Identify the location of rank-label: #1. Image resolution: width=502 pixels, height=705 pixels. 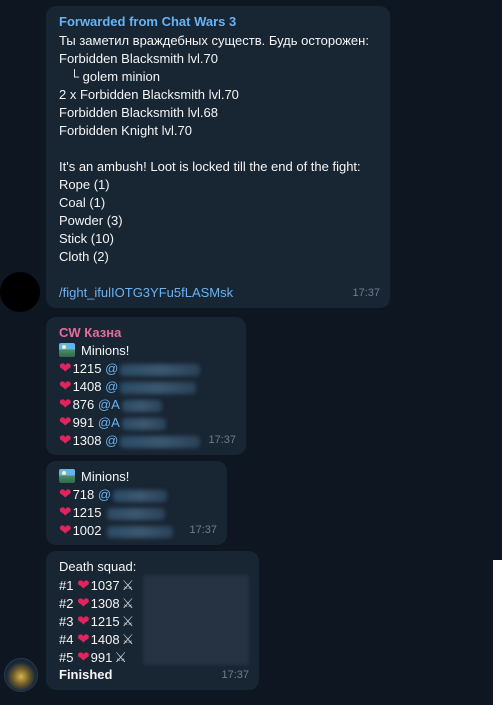
(66, 585).